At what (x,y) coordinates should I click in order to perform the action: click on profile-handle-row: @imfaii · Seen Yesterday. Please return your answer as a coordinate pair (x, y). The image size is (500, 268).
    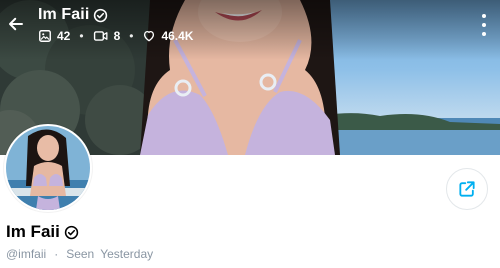
    Looking at the image, I should click on (79, 254).